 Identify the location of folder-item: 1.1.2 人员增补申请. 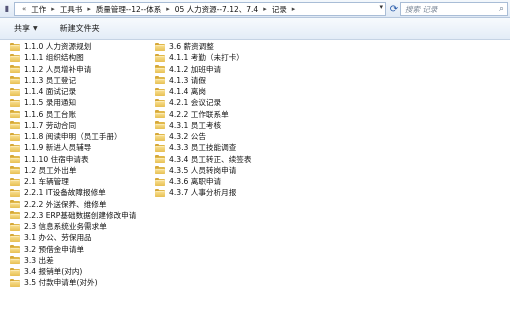
(73, 69).